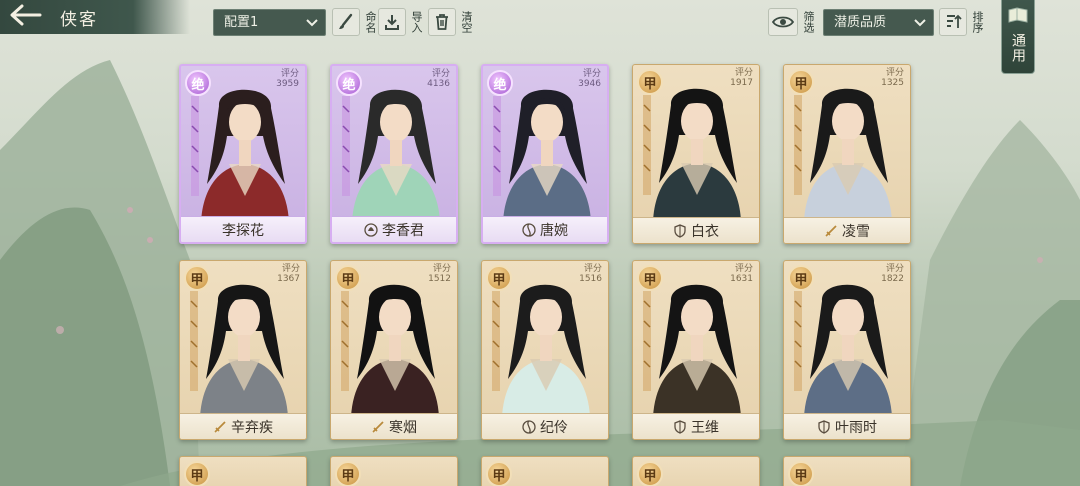  What do you see at coordinates (241, 22) in the screenshot?
I see `config-select-value: 配置1` at bounding box center [241, 22].